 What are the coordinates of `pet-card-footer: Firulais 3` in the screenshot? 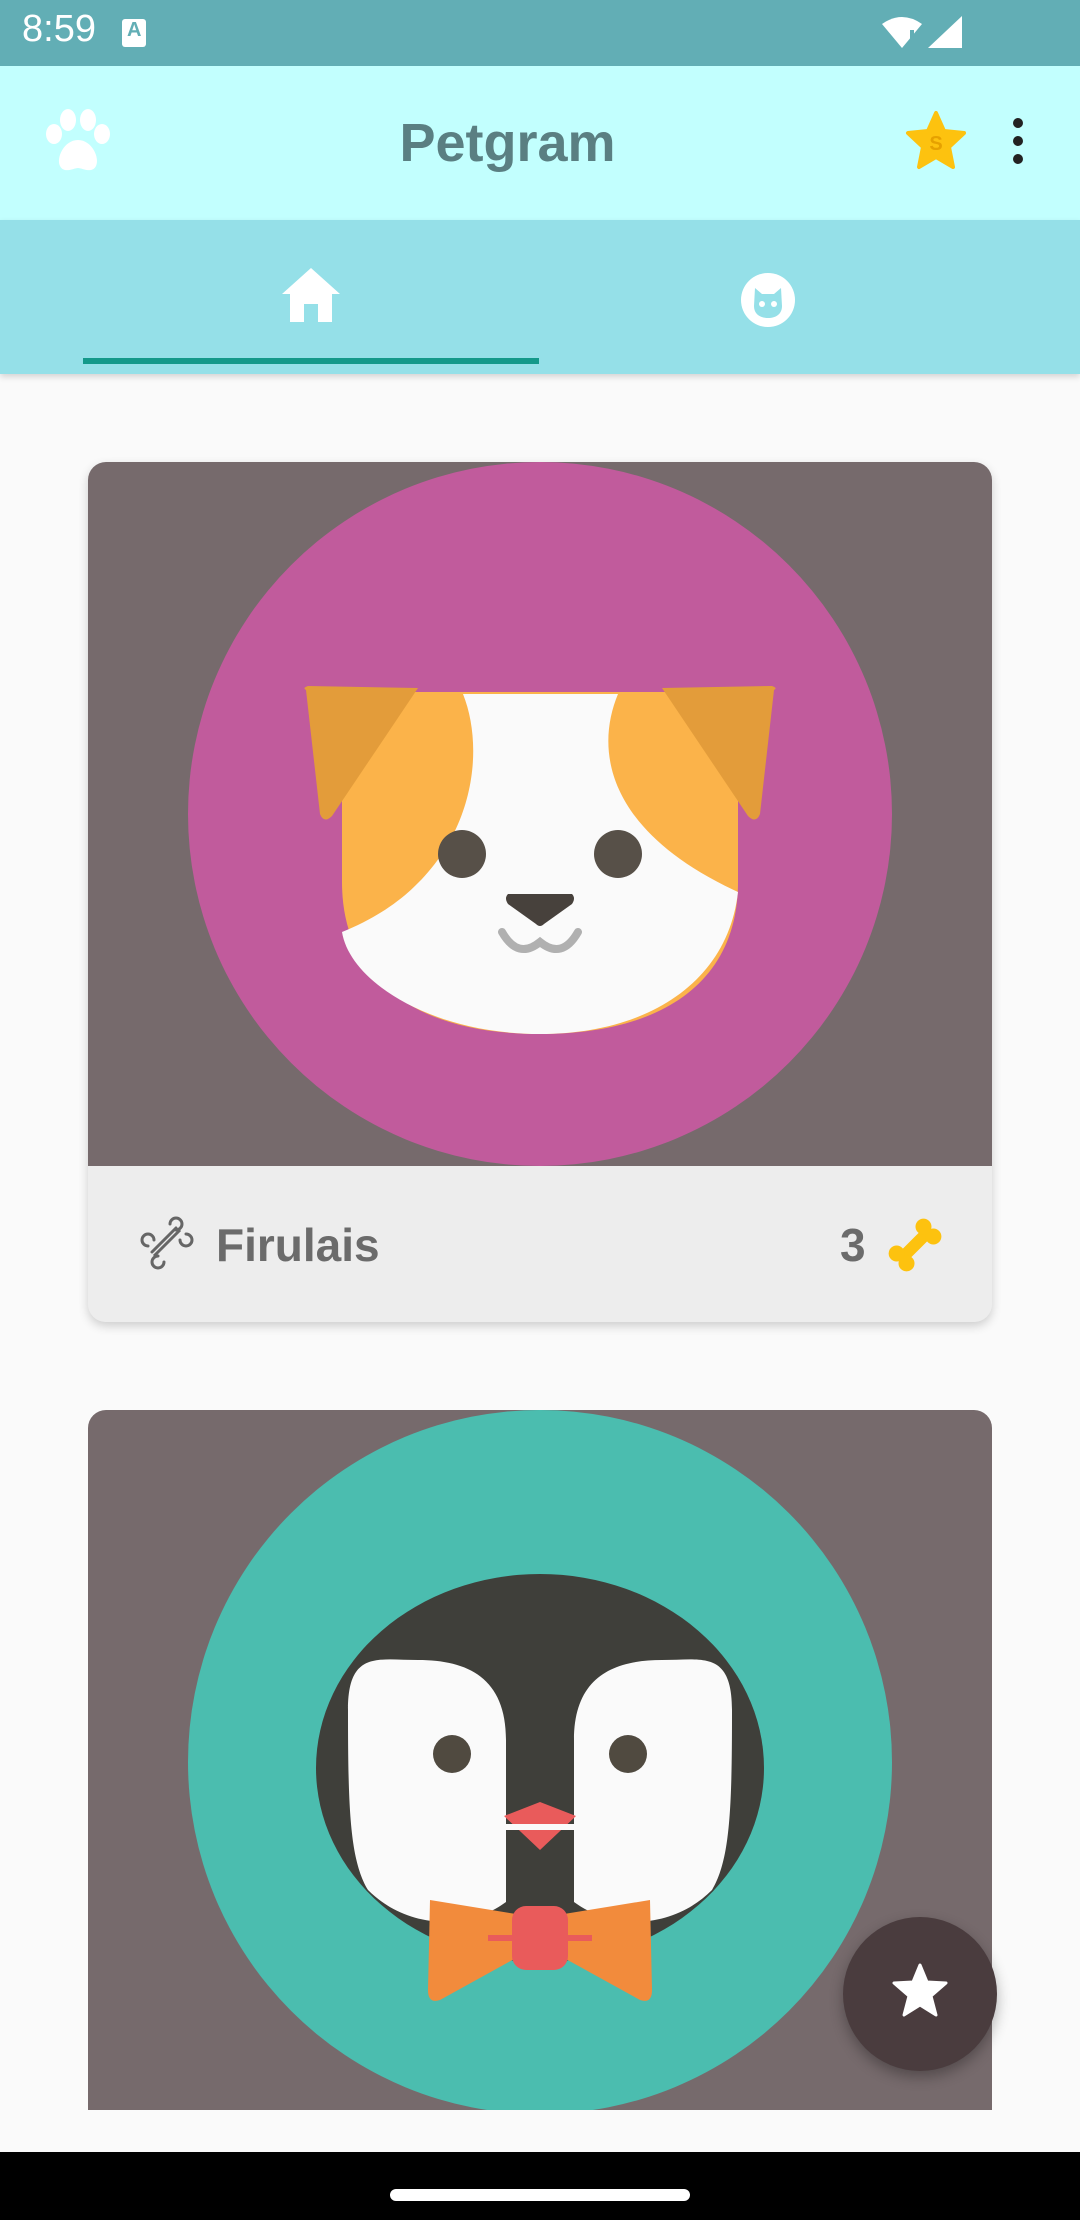 It's located at (540, 1244).